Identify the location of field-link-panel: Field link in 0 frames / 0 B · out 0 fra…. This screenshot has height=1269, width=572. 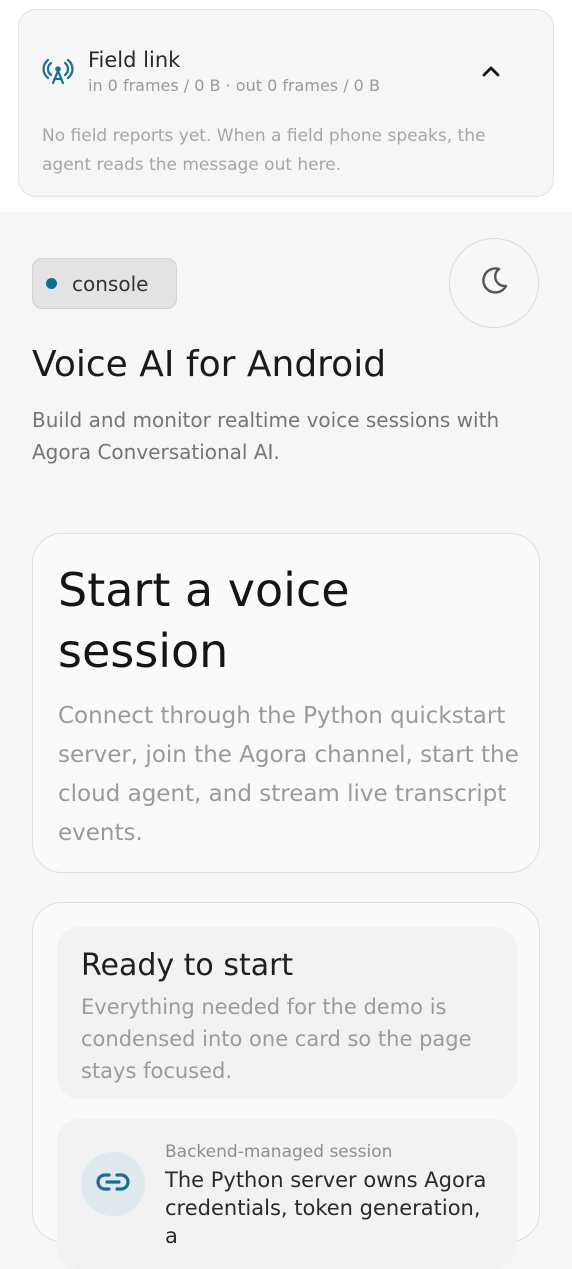
(286, 103).